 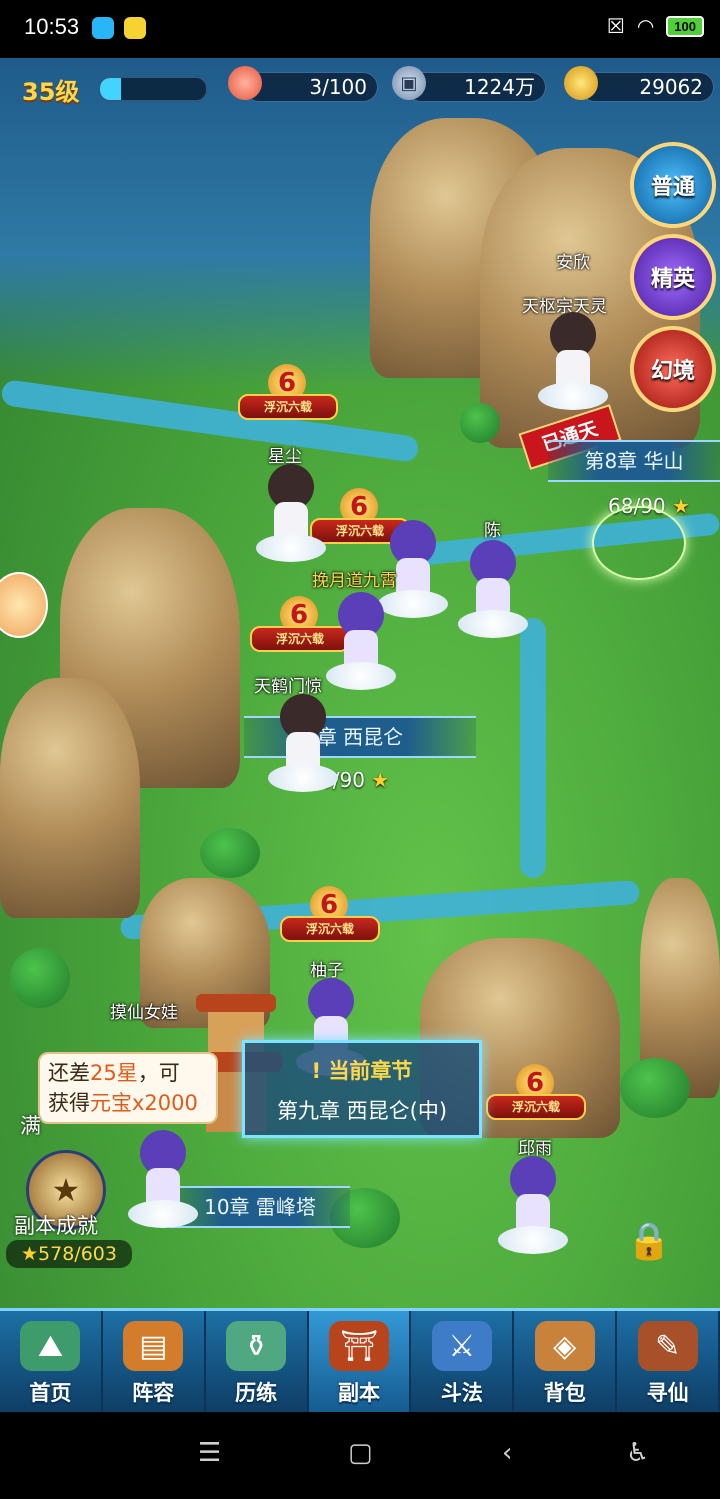 I want to click on illusion-mode-button: 幻境, so click(x=673, y=369).